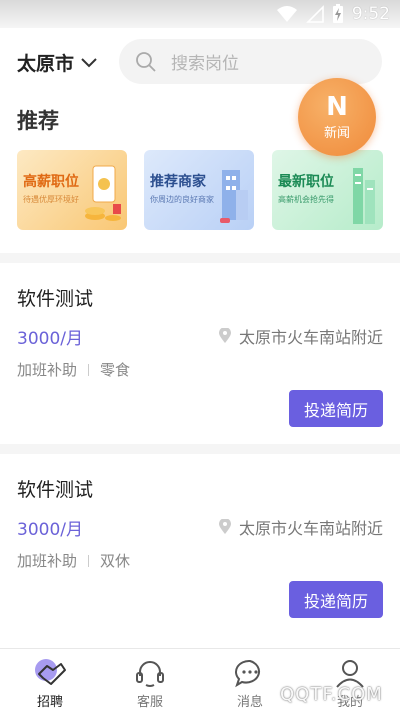 This screenshot has height=710, width=400. I want to click on watermark: QQTF.COM, so click(331, 694).